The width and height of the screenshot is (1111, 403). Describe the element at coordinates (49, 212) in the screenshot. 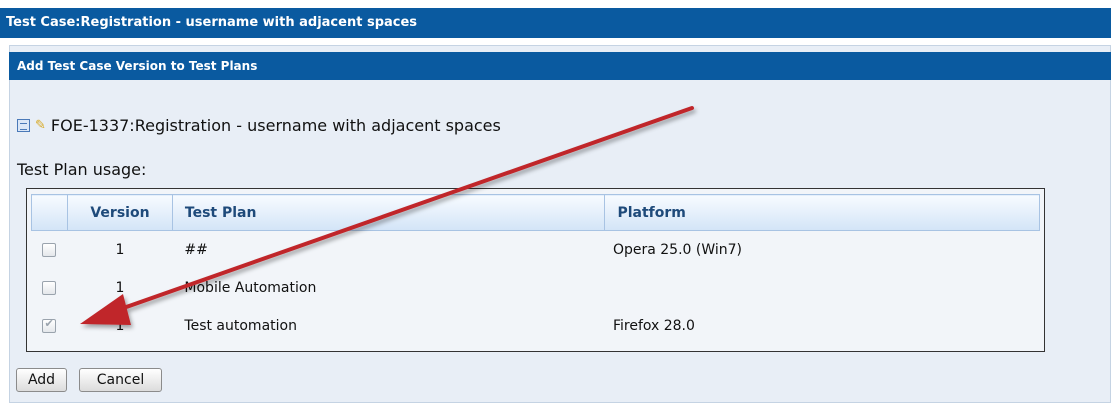

I see `header-select` at that location.